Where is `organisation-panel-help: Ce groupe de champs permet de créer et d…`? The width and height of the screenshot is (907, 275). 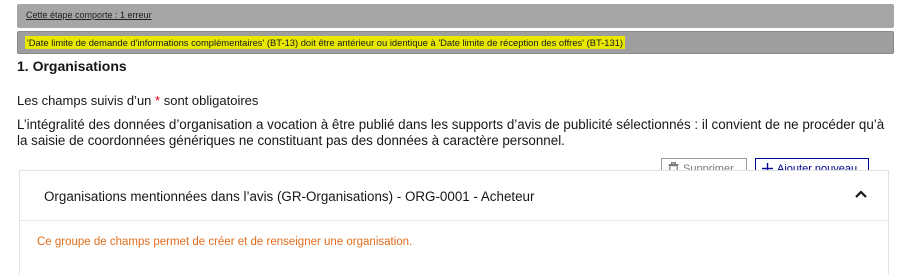
organisation-panel-help: Ce groupe de champs permet de créer et d… is located at coordinates (225, 242).